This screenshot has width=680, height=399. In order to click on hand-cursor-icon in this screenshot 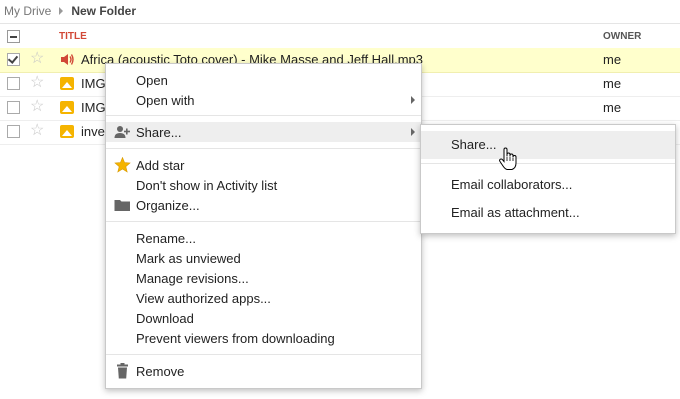, I will do `click(508, 159)`.